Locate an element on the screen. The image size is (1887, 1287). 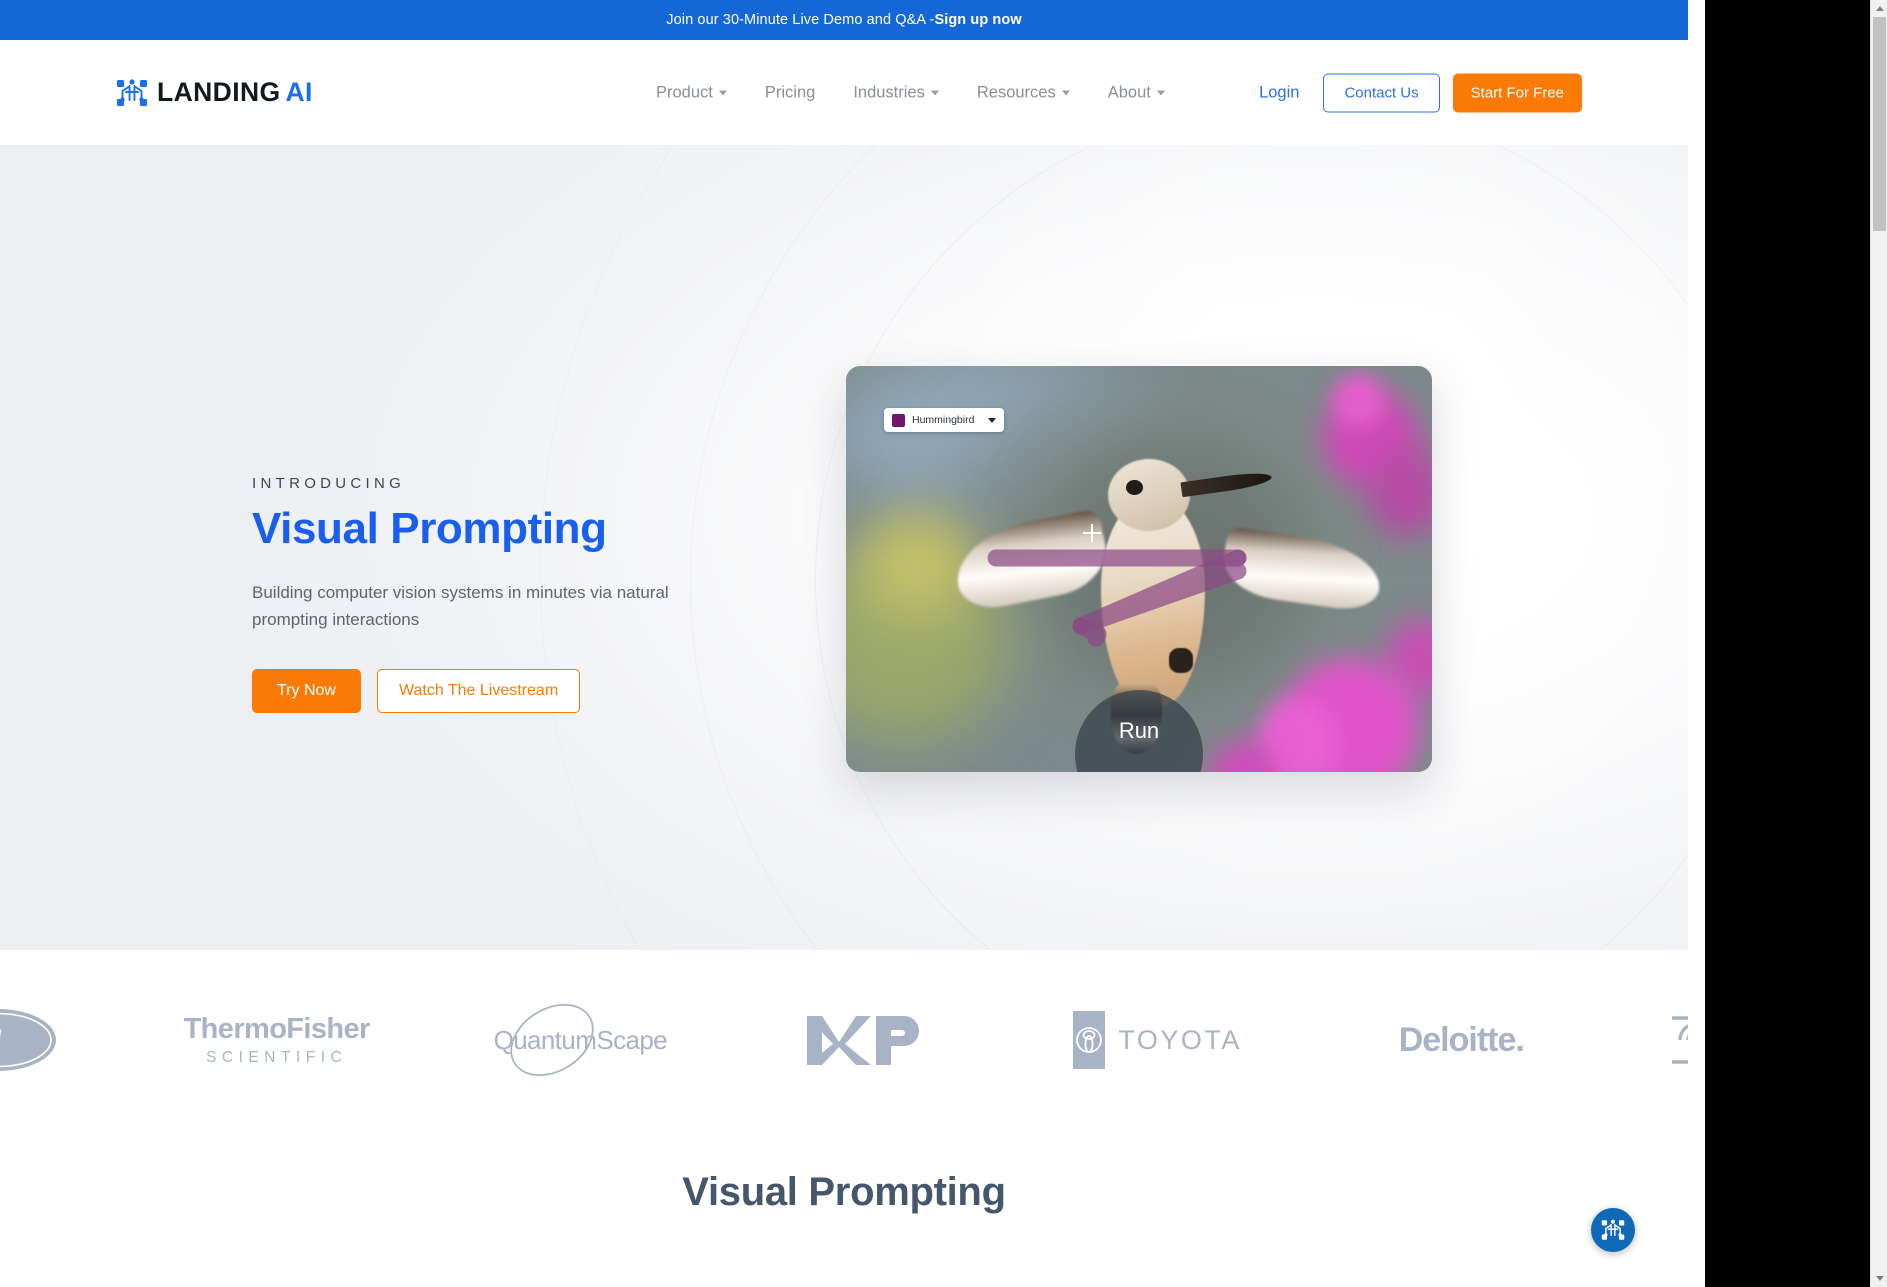
caret-up-icon is located at coordinates (1879, 8).